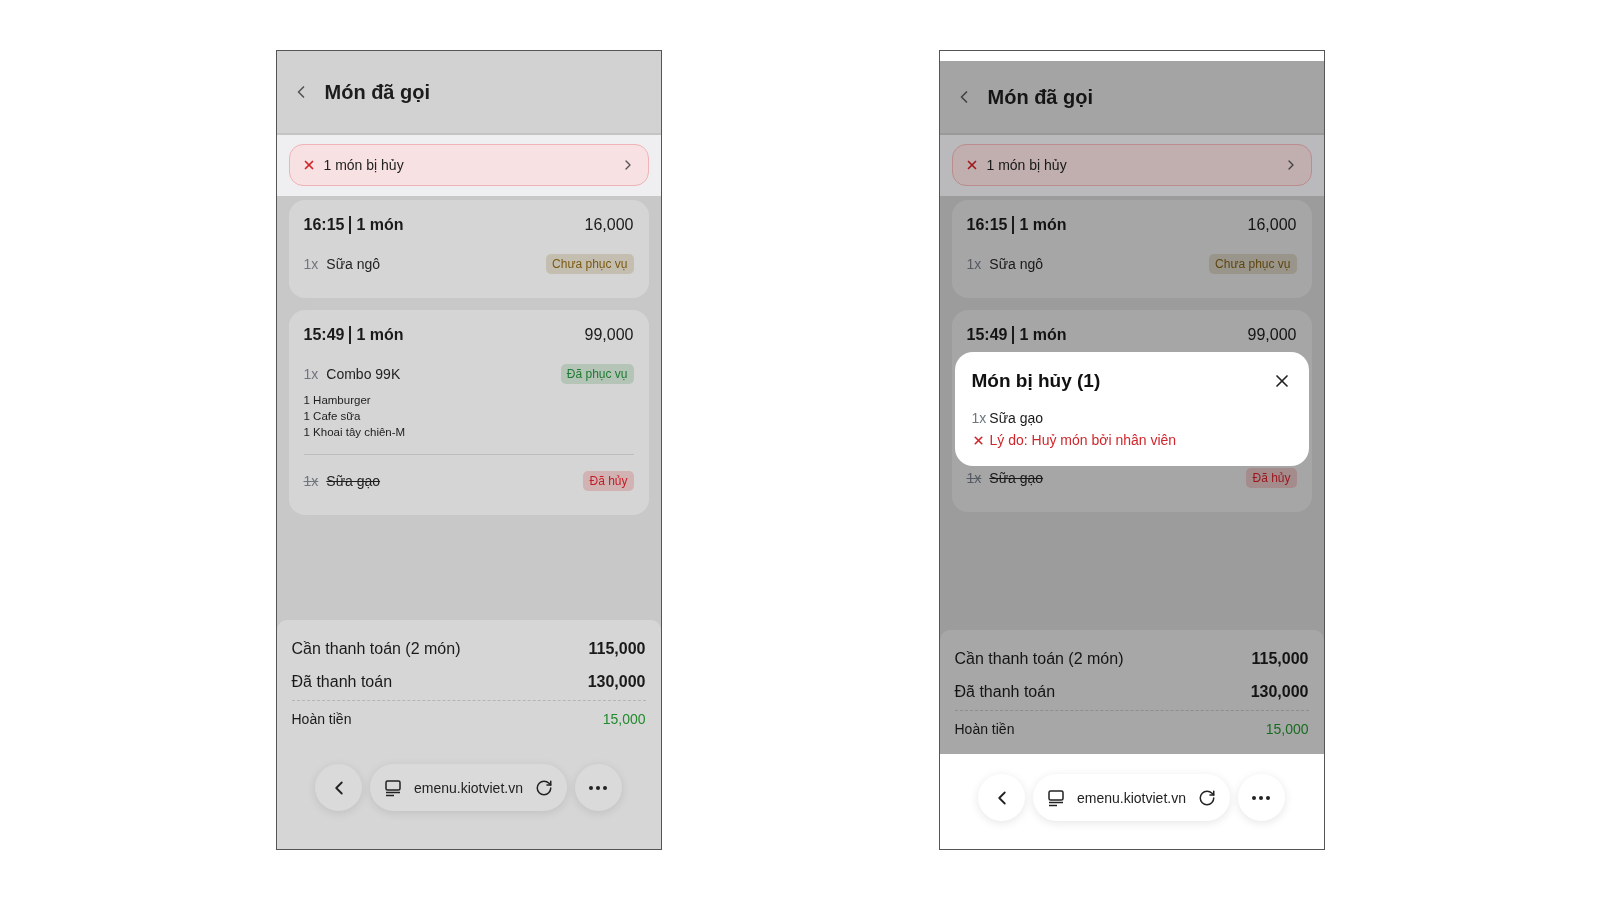  Describe the element at coordinates (337, 400) in the screenshot. I see `sub-item: 1 Hamburger` at that location.